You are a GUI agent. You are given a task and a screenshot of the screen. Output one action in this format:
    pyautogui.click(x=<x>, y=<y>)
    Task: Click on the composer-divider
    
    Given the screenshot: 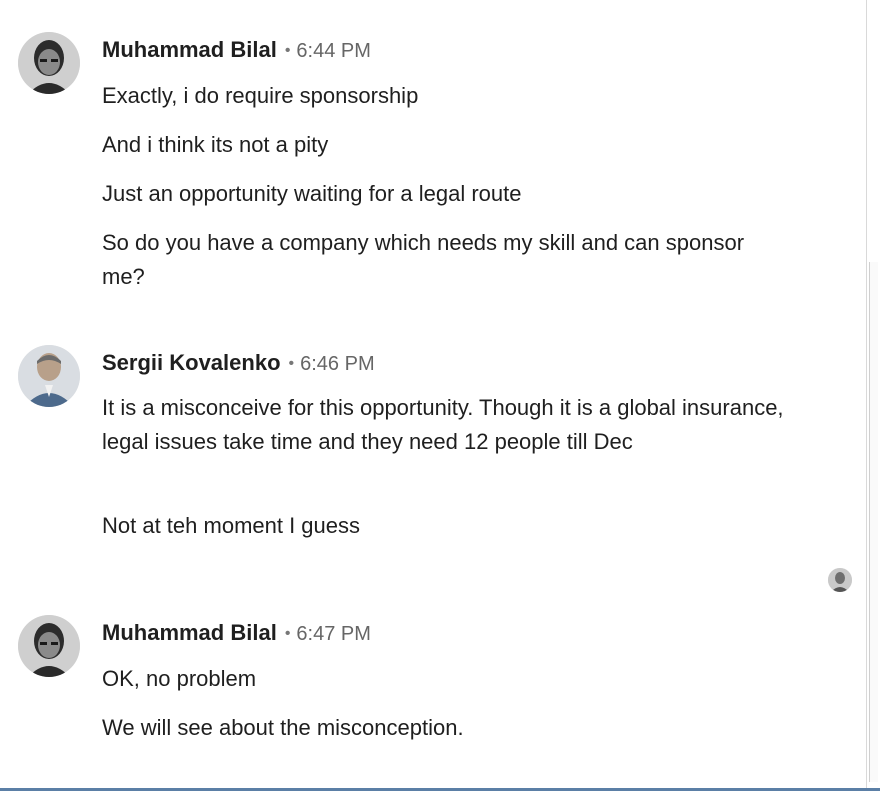 What is the action you would take?
    pyautogui.click(x=440, y=791)
    